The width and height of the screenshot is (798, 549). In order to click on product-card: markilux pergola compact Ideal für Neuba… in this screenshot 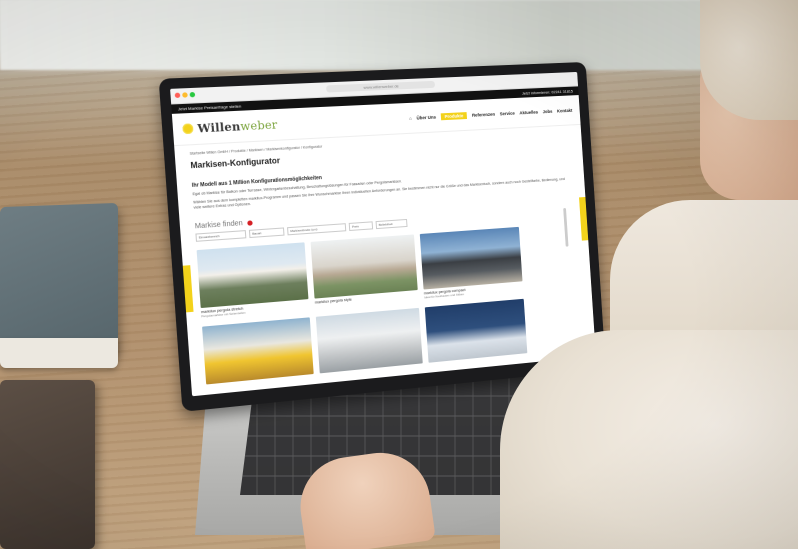, I will do `click(471, 262)`.